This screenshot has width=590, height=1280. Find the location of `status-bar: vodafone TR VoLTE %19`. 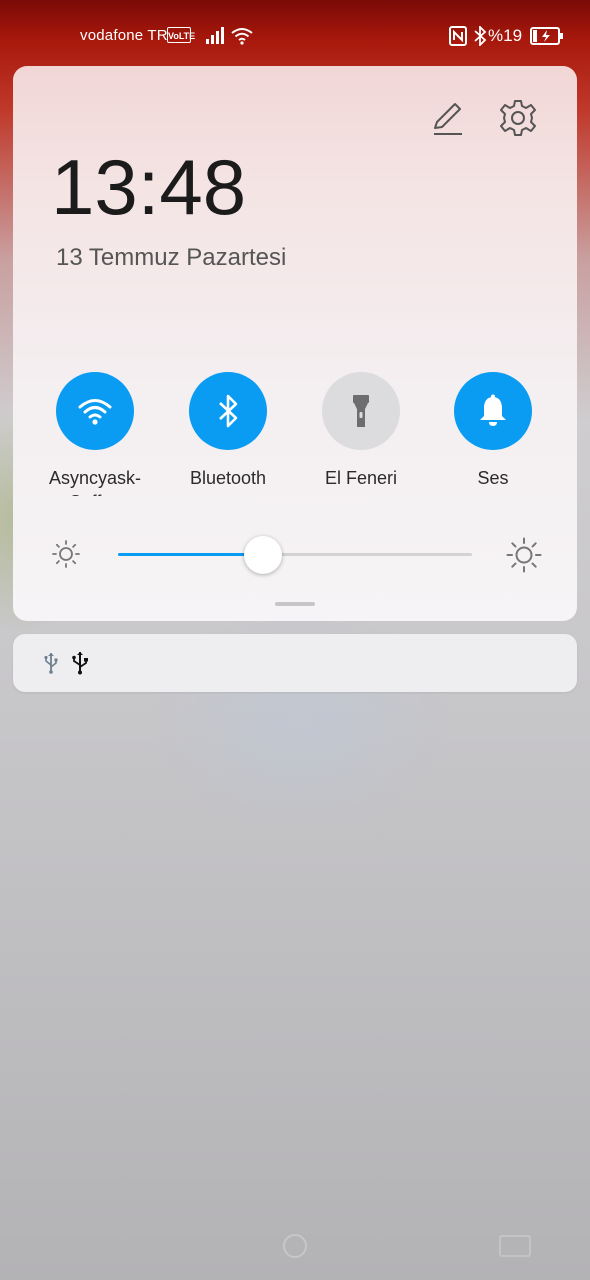

status-bar: vodafone TR VoLTE %19 is located at coordinates (295, 35).